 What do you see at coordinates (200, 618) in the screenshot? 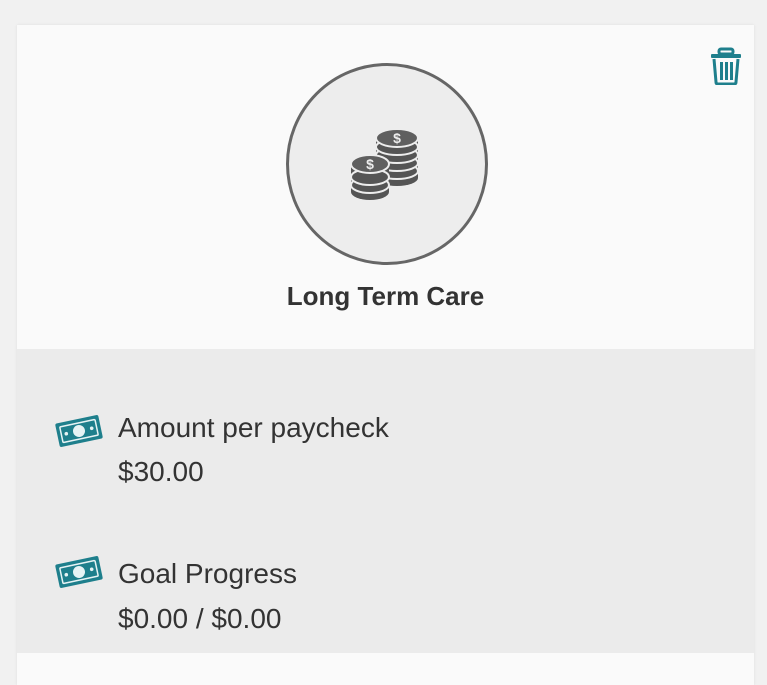
I see `detail-value: $0.00 / $0.00` at bounding box center [200, 618].